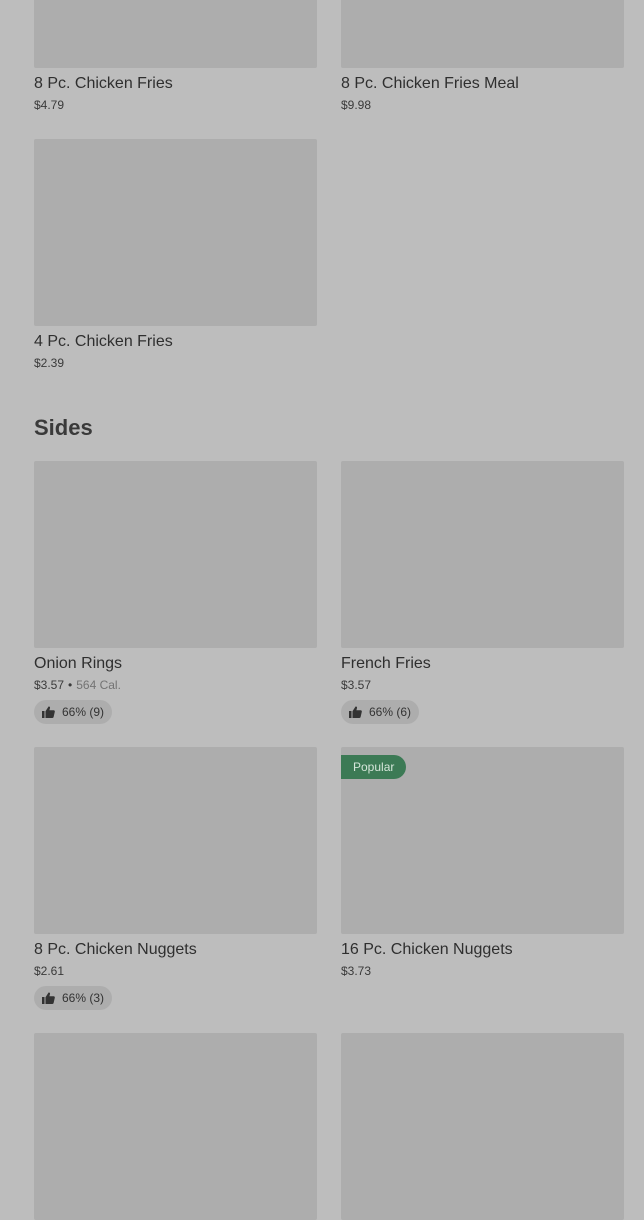  Describe the element at coordinates (98, 685) in the screenshot. I see `item-calories: 564 Cal.` at that location.